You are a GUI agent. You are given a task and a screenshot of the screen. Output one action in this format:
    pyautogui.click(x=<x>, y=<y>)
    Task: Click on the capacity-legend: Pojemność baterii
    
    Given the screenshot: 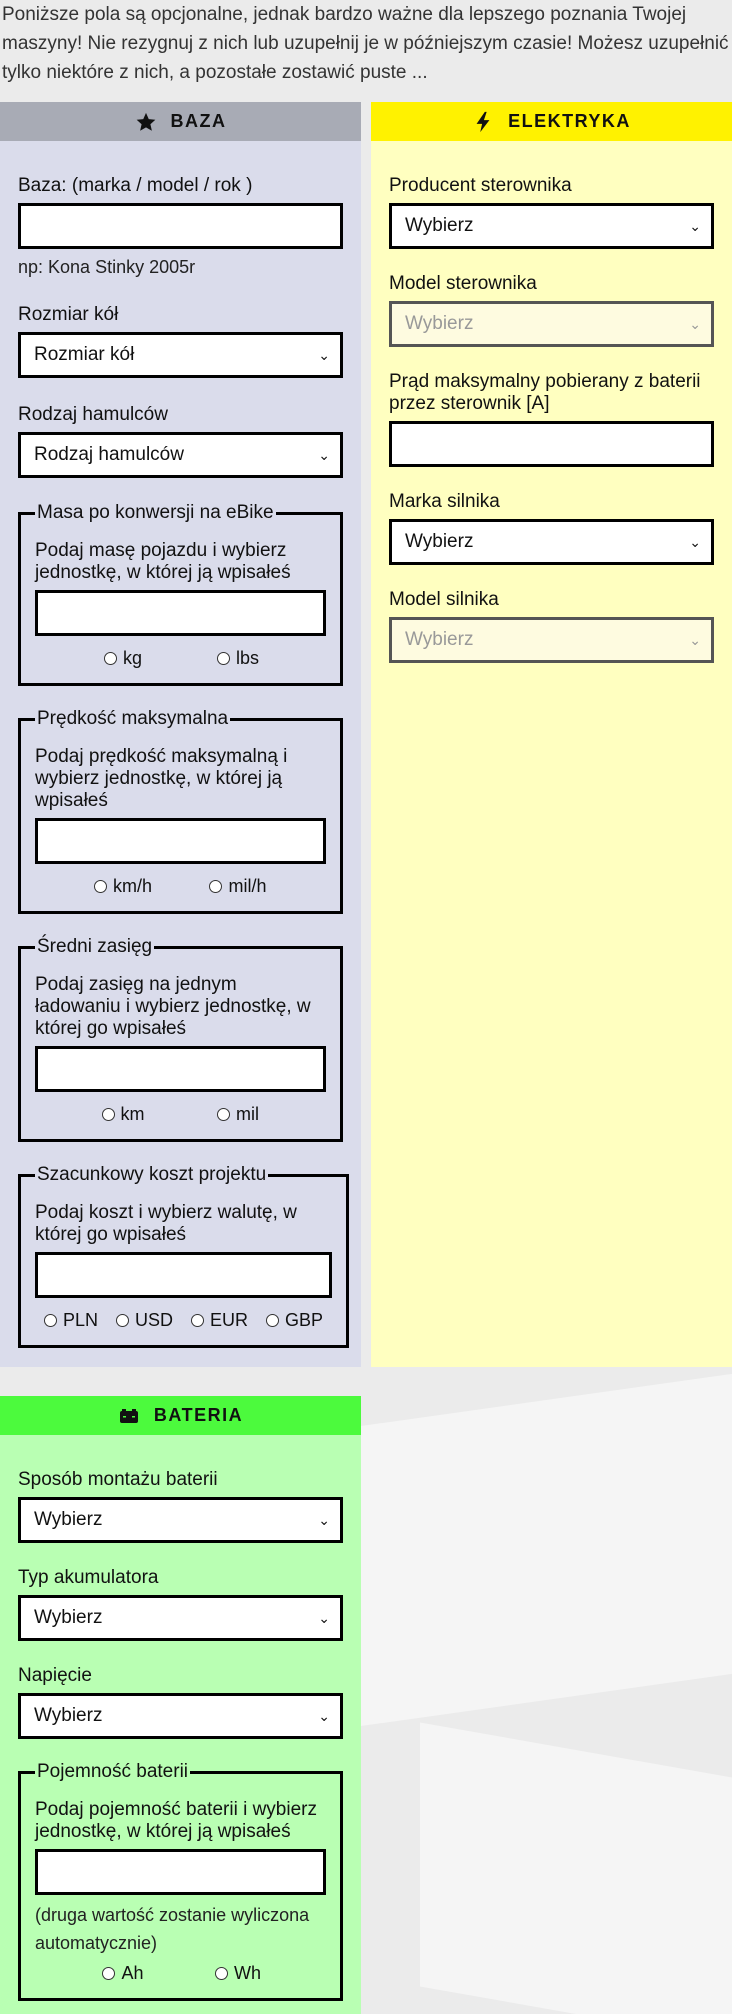 What is the action you would take?
    pyautogui.click(x=113, y=1771)
    